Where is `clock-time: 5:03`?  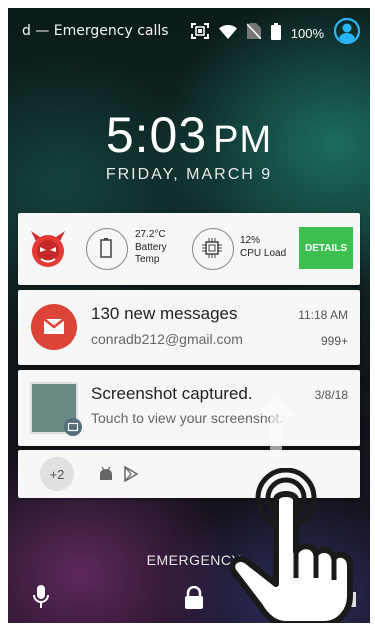
clock-time: 5:03 is located at coordinates (156, 135).